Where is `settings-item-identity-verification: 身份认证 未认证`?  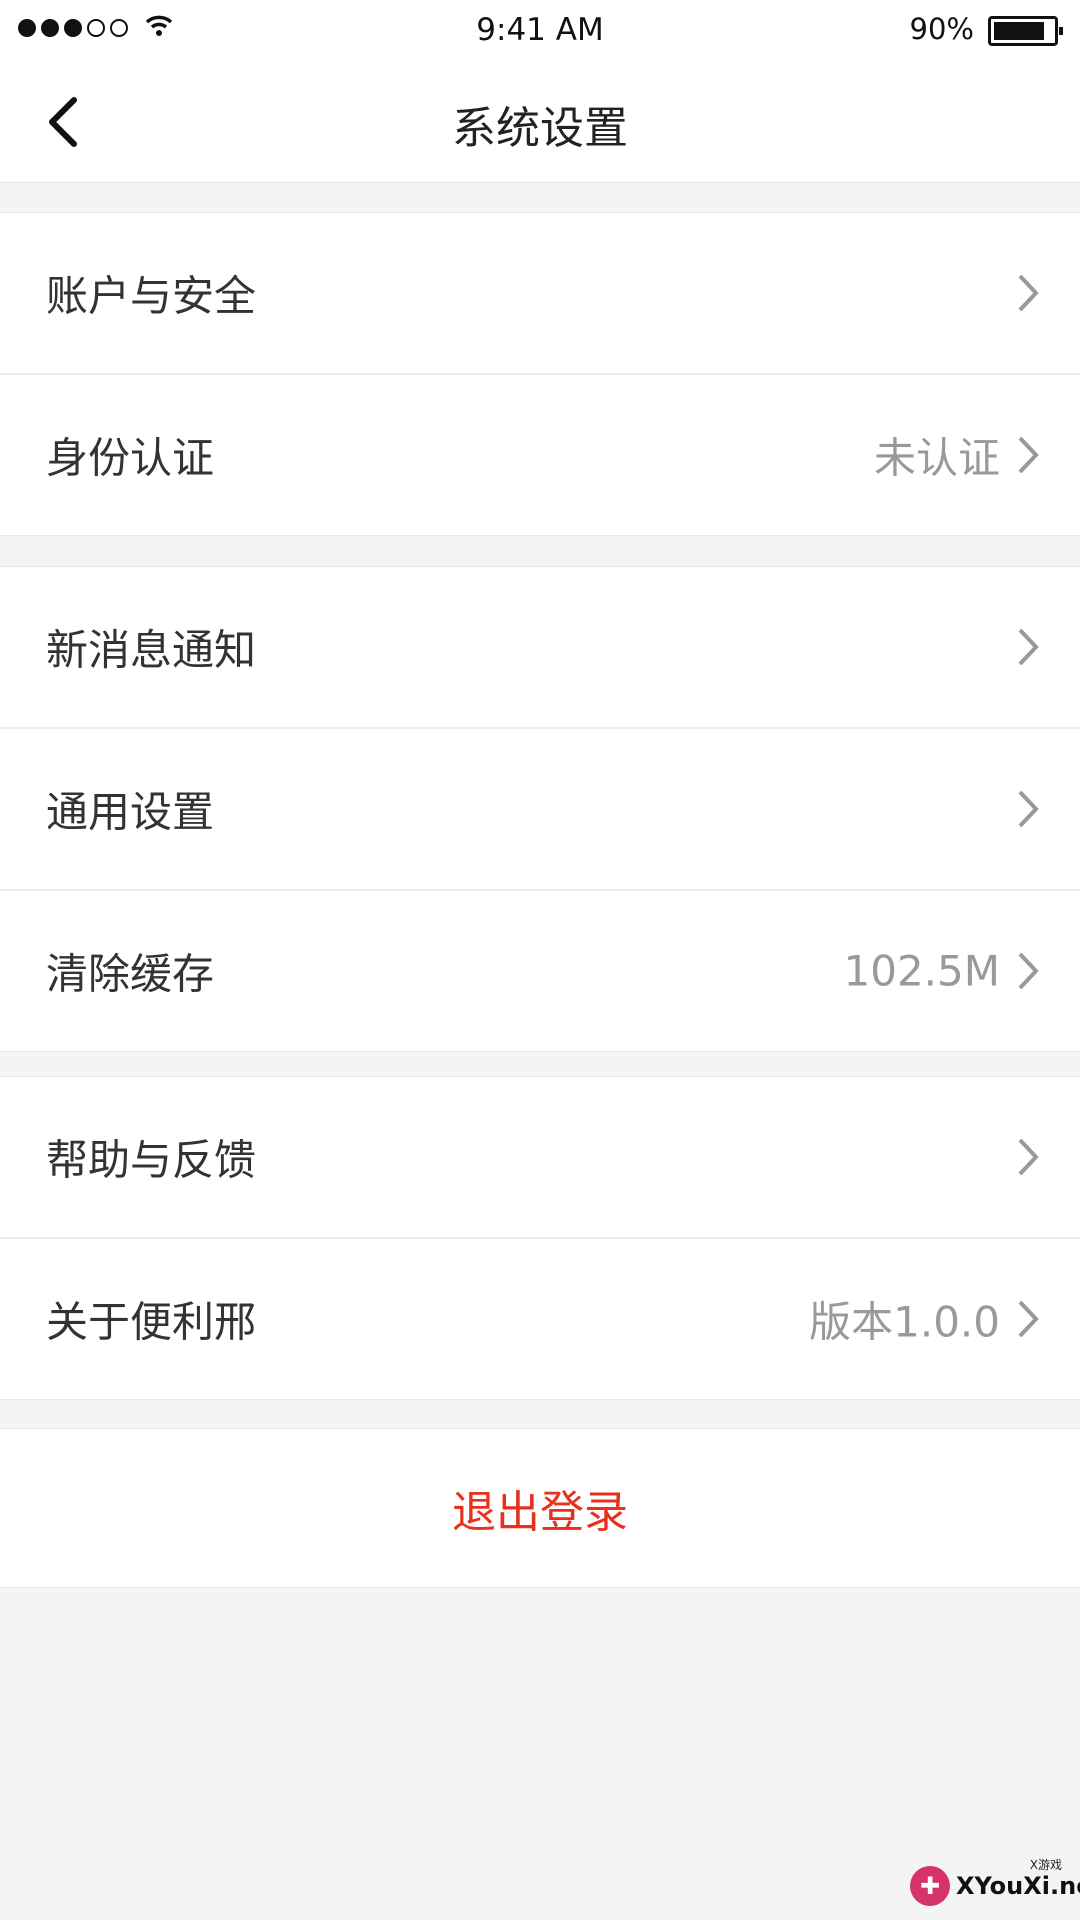 settings-item-identity-verification: 身份认证 未认证 is located at coordinates (540, 454).